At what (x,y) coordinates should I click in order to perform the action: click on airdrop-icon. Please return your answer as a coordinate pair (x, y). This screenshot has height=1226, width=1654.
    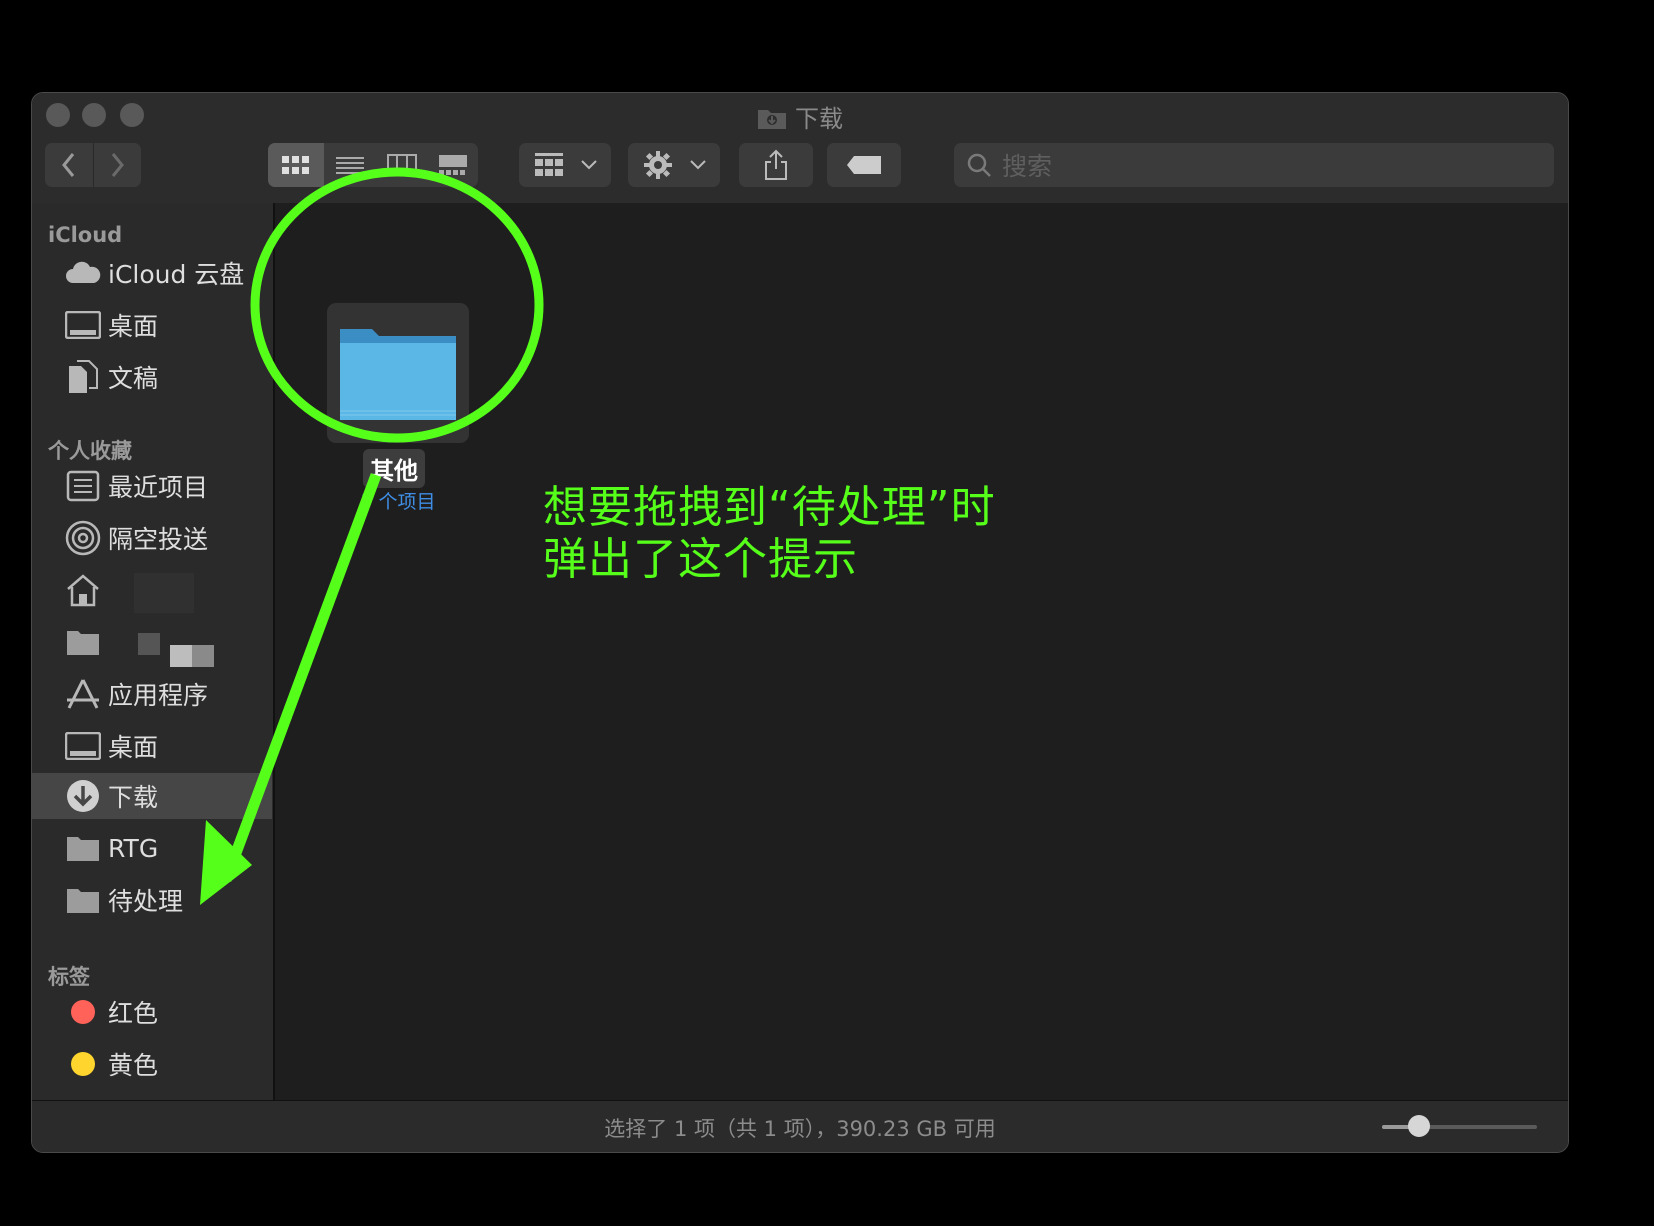
    Looking at the image, I should click on (83, 538).